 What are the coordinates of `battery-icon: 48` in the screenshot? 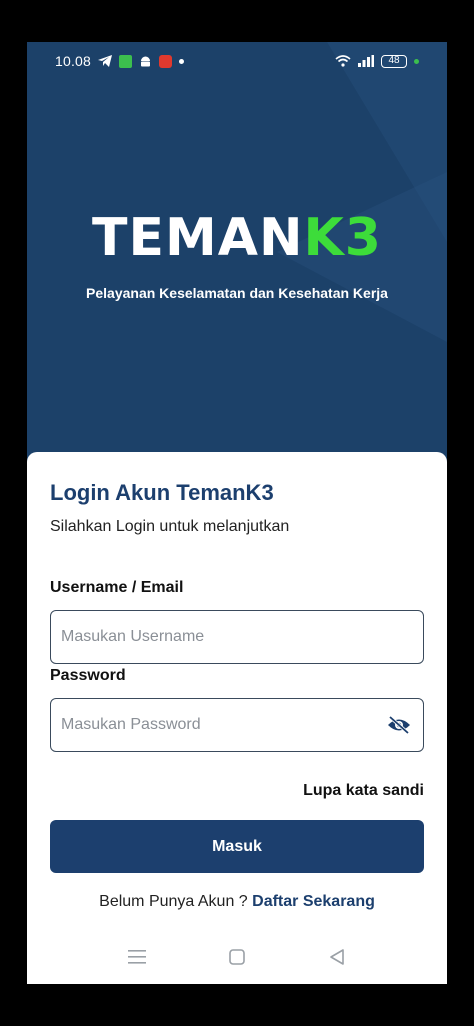 It's located at (394, 61).